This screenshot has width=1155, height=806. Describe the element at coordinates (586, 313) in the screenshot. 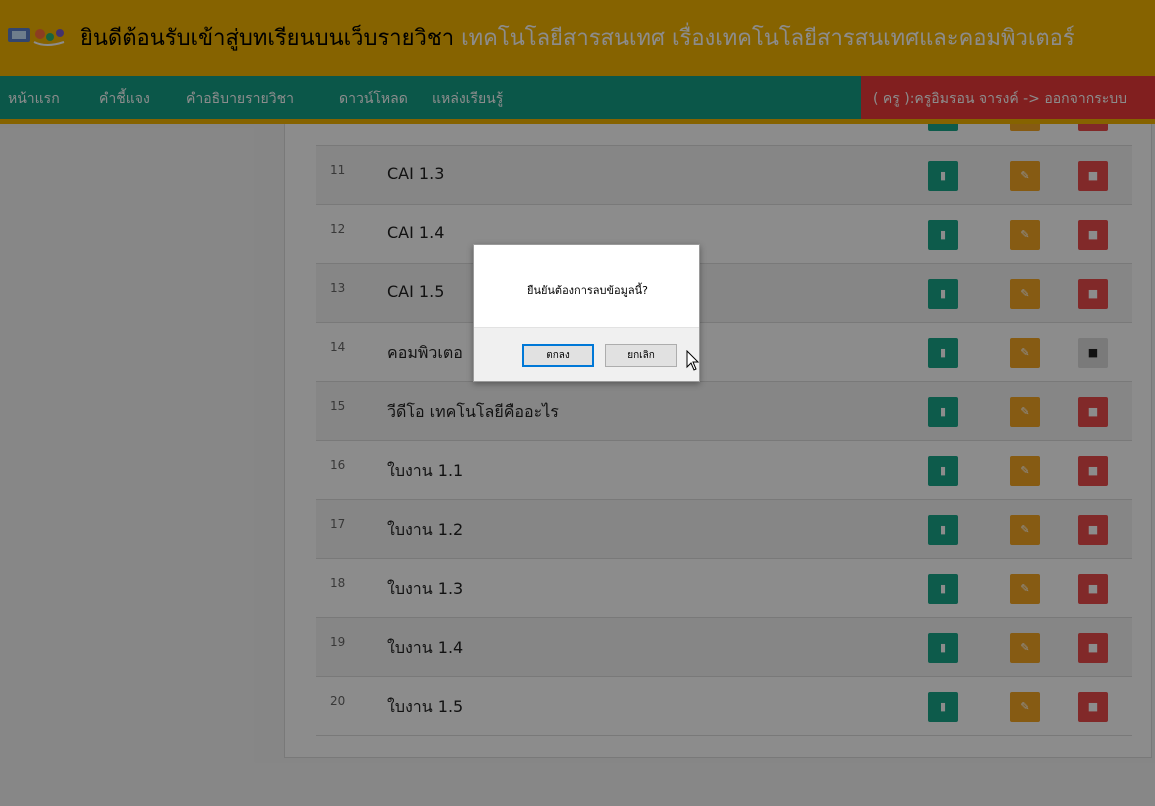

I see `confirm-delete-dialog: ยืนยันต้องการลบข้อมูลนี้? ตกลง ยกเลิก` at that location.